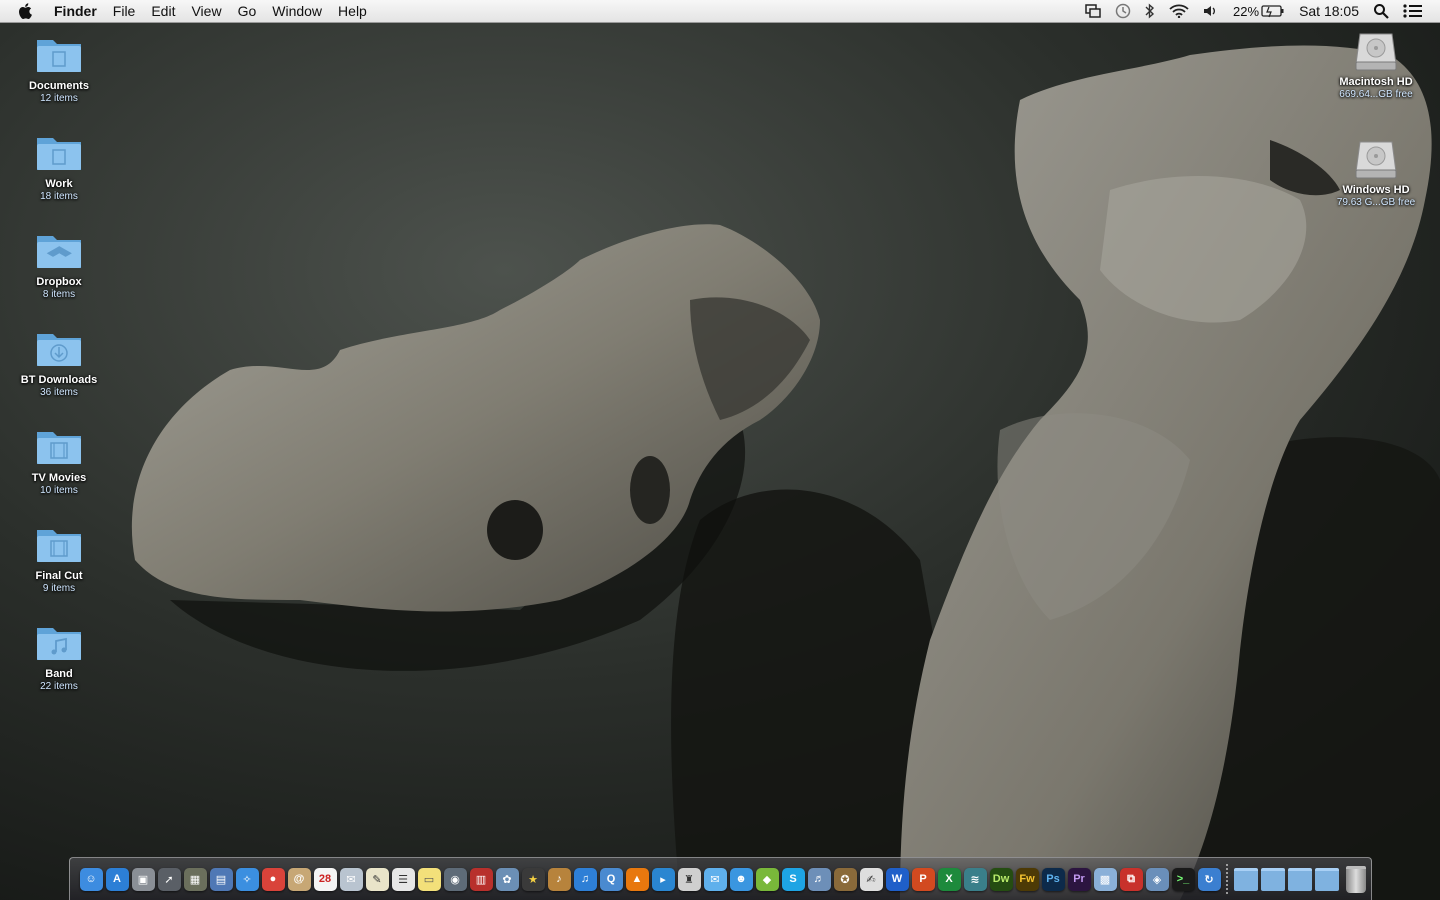 This screenshot has height=900, width=1440. Describe the element at coordinates (585, 879) in the screenshot. I see `itunes-icon: ♫` at that location.